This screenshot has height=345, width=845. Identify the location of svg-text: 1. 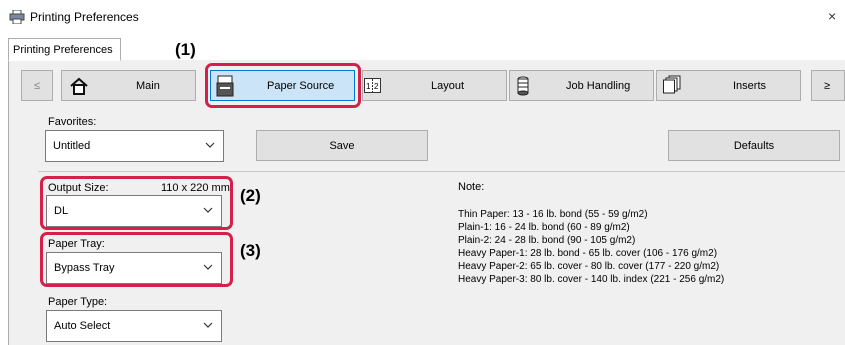
(368, 86).